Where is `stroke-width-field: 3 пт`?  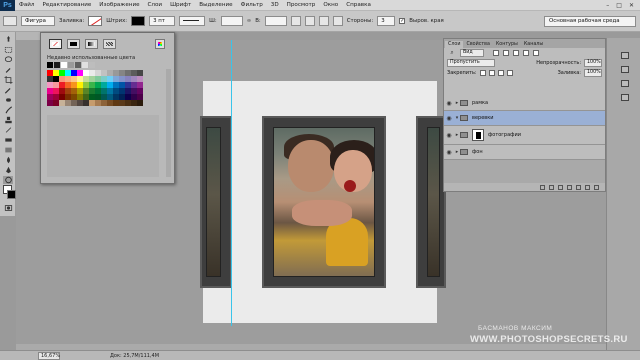 stroke-width-field: 3 пт is located at coordinates (162, 21).